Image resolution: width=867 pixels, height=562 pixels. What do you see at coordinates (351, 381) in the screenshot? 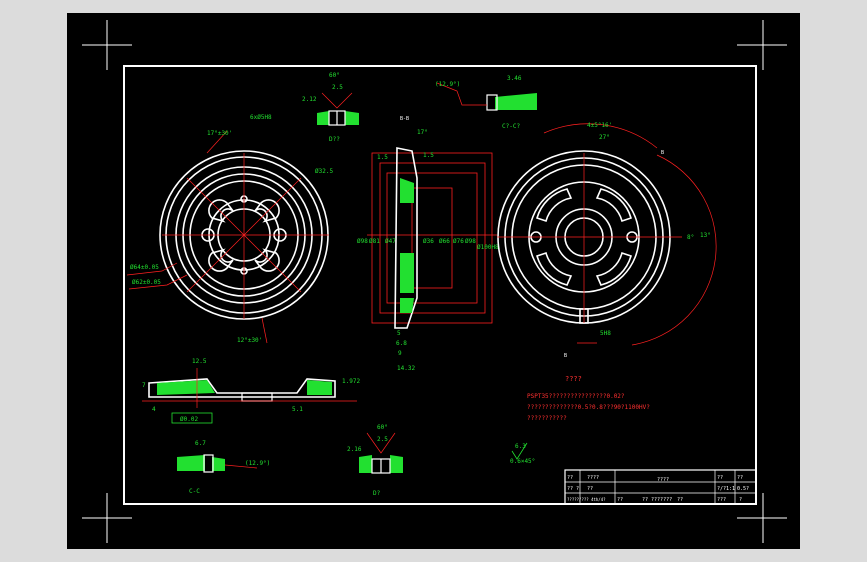
I see `bl-dim-3: 1.972` at bounding box center [351, 381].